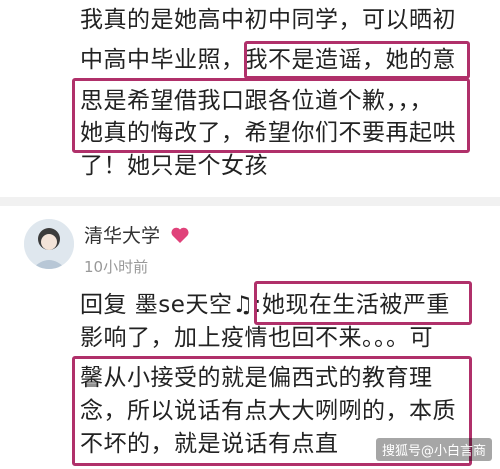 The width and height of the screenshot is (500, 469). I want to click on avatar, so click(49, 244).